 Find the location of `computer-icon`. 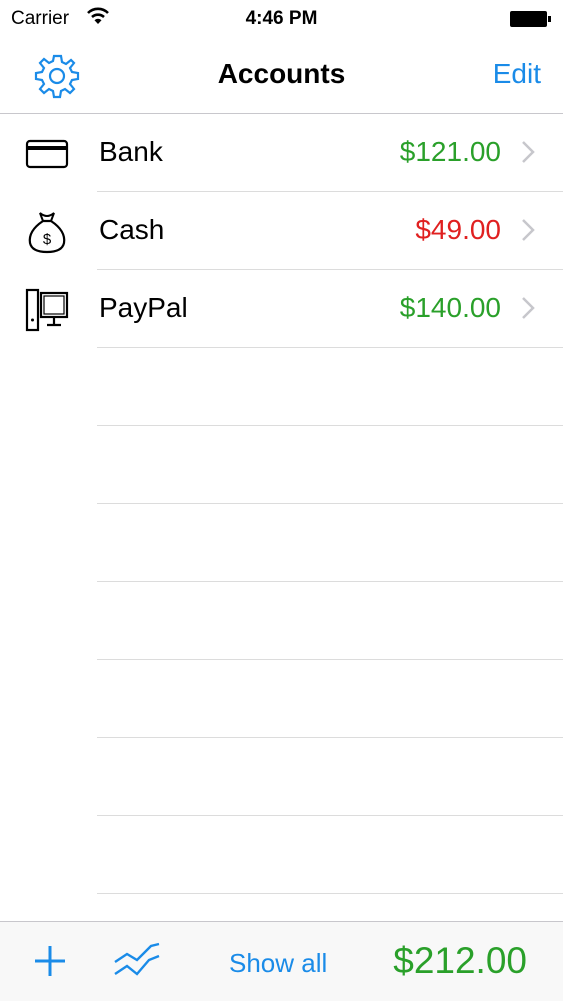

computer-icon is located at coordinates (47, 310).